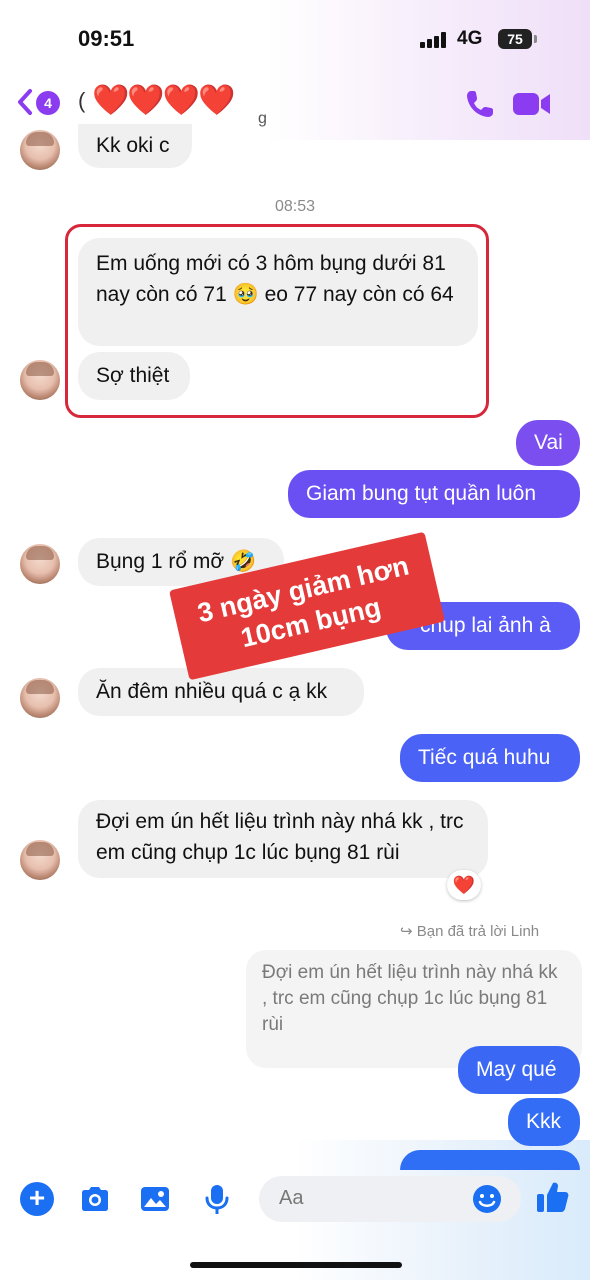 Image resolution: width=590 pixels, height=1280 pixels. Describe the element at coordinates (295, 206) in the screenshot. I see `message-timestamp: 08:53` at that location.